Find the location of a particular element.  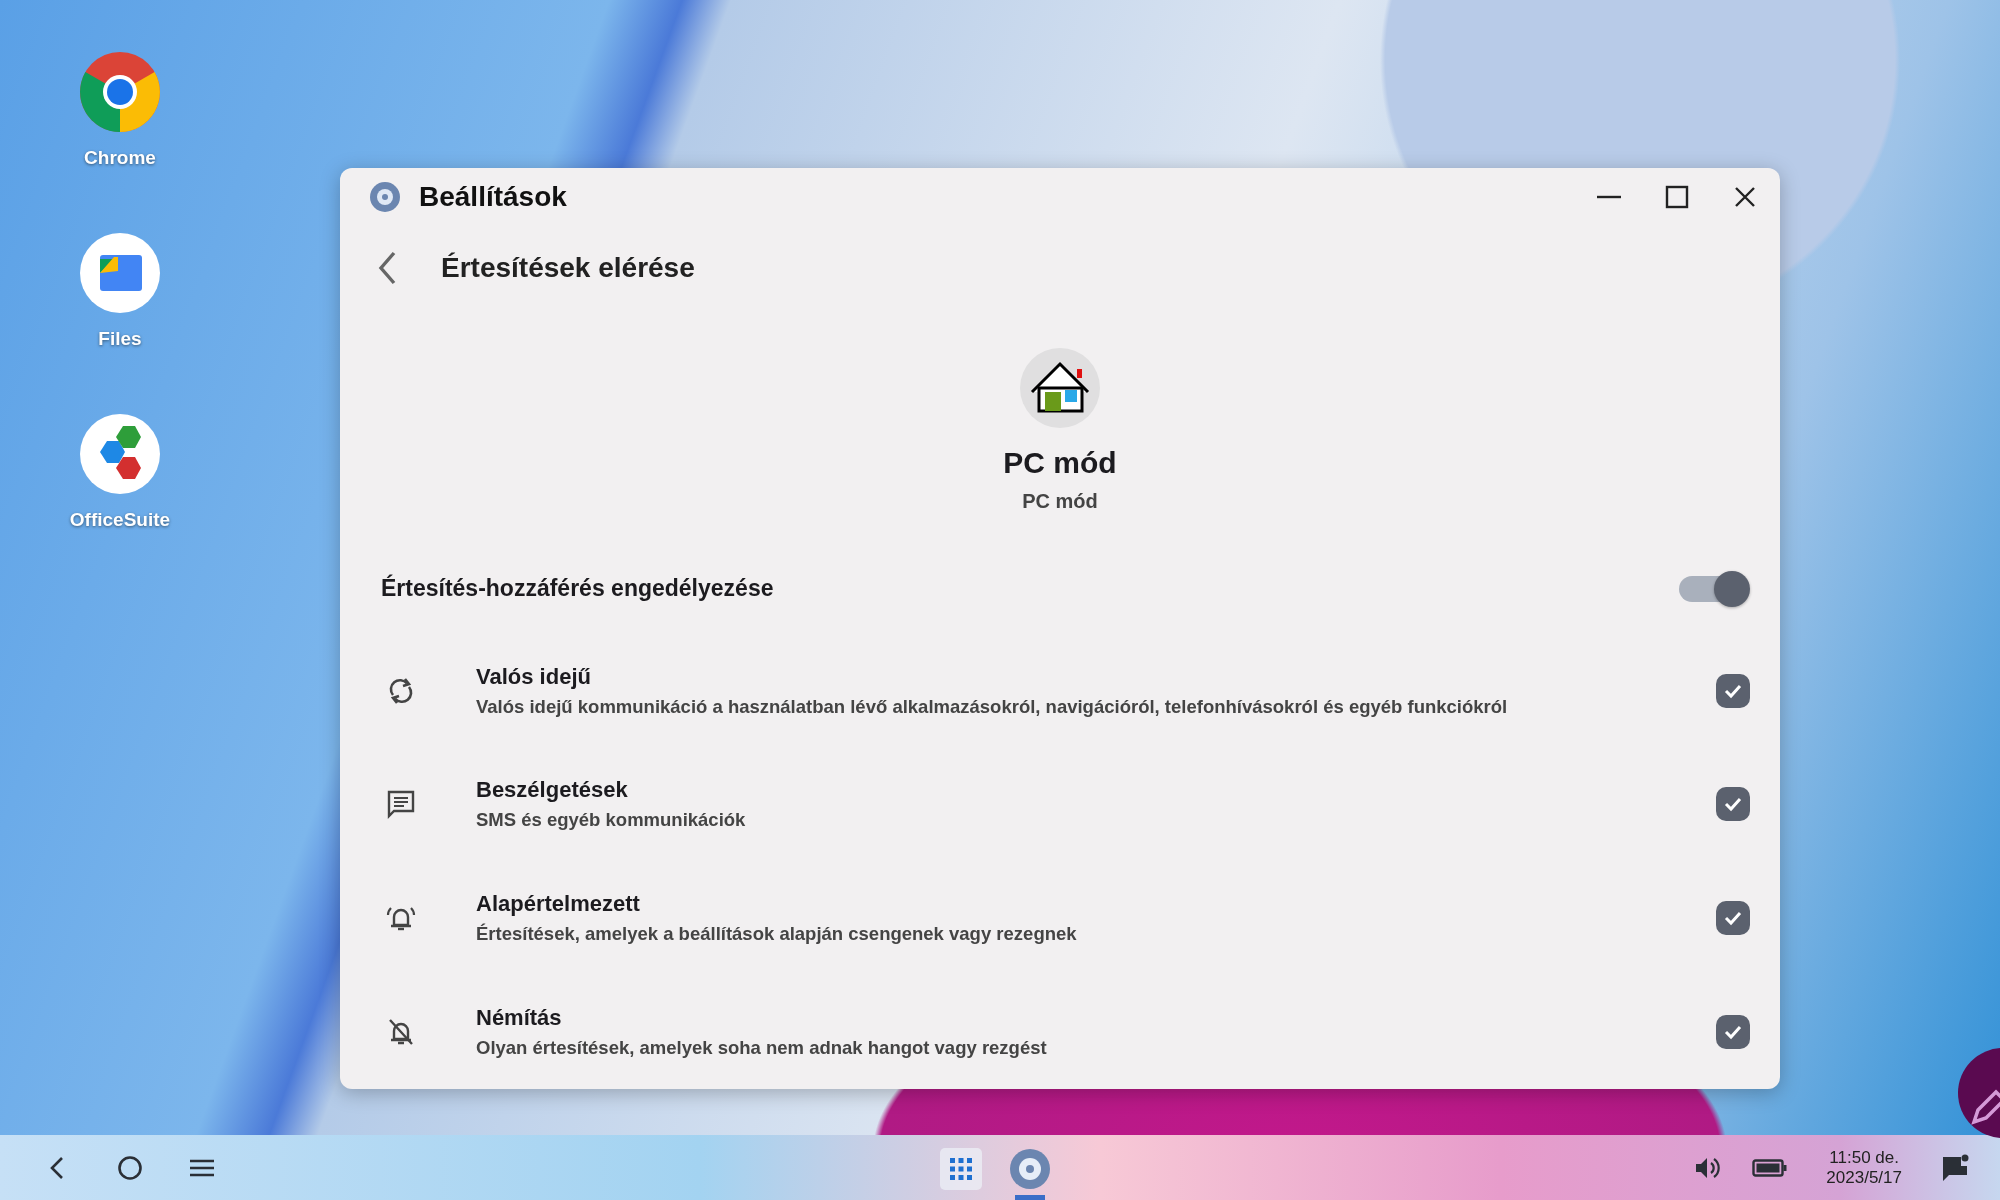

app-label: Chrome is located at coordinates (120, 158).